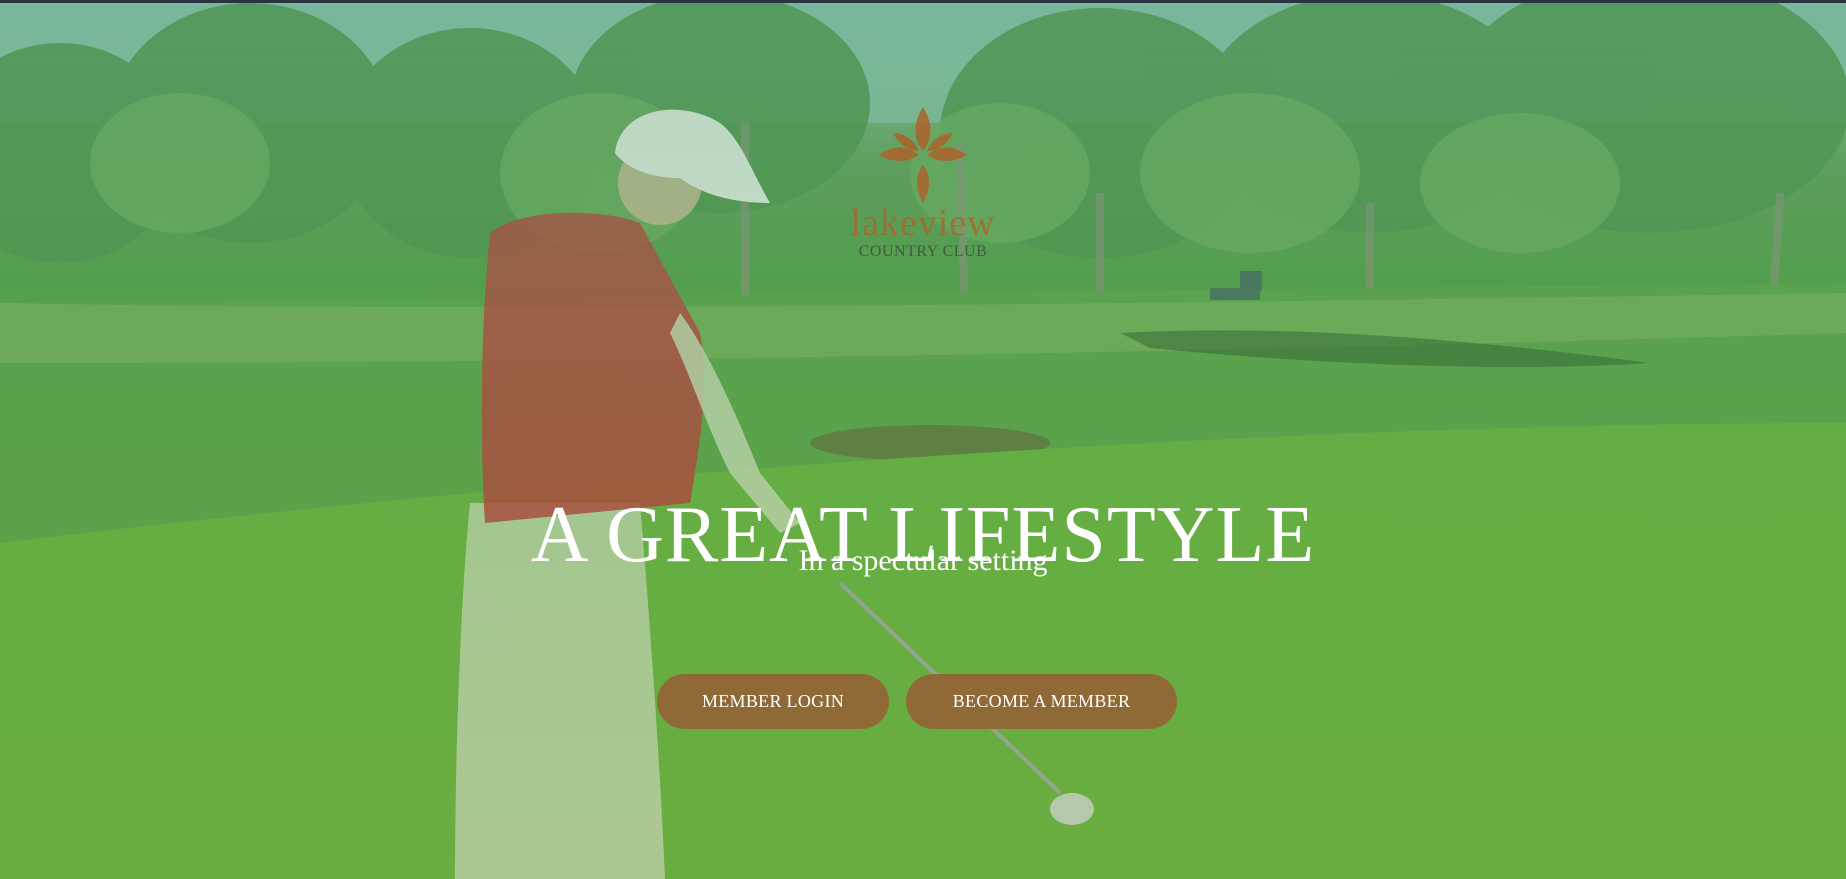 Image resolution: width=1846 pixels, height=879 pixels. What do you see at coordinates (923, 251) in the screenshot?
I see `logo-tagline: COUNTRY CLUB` at bounding box center [923, 251].